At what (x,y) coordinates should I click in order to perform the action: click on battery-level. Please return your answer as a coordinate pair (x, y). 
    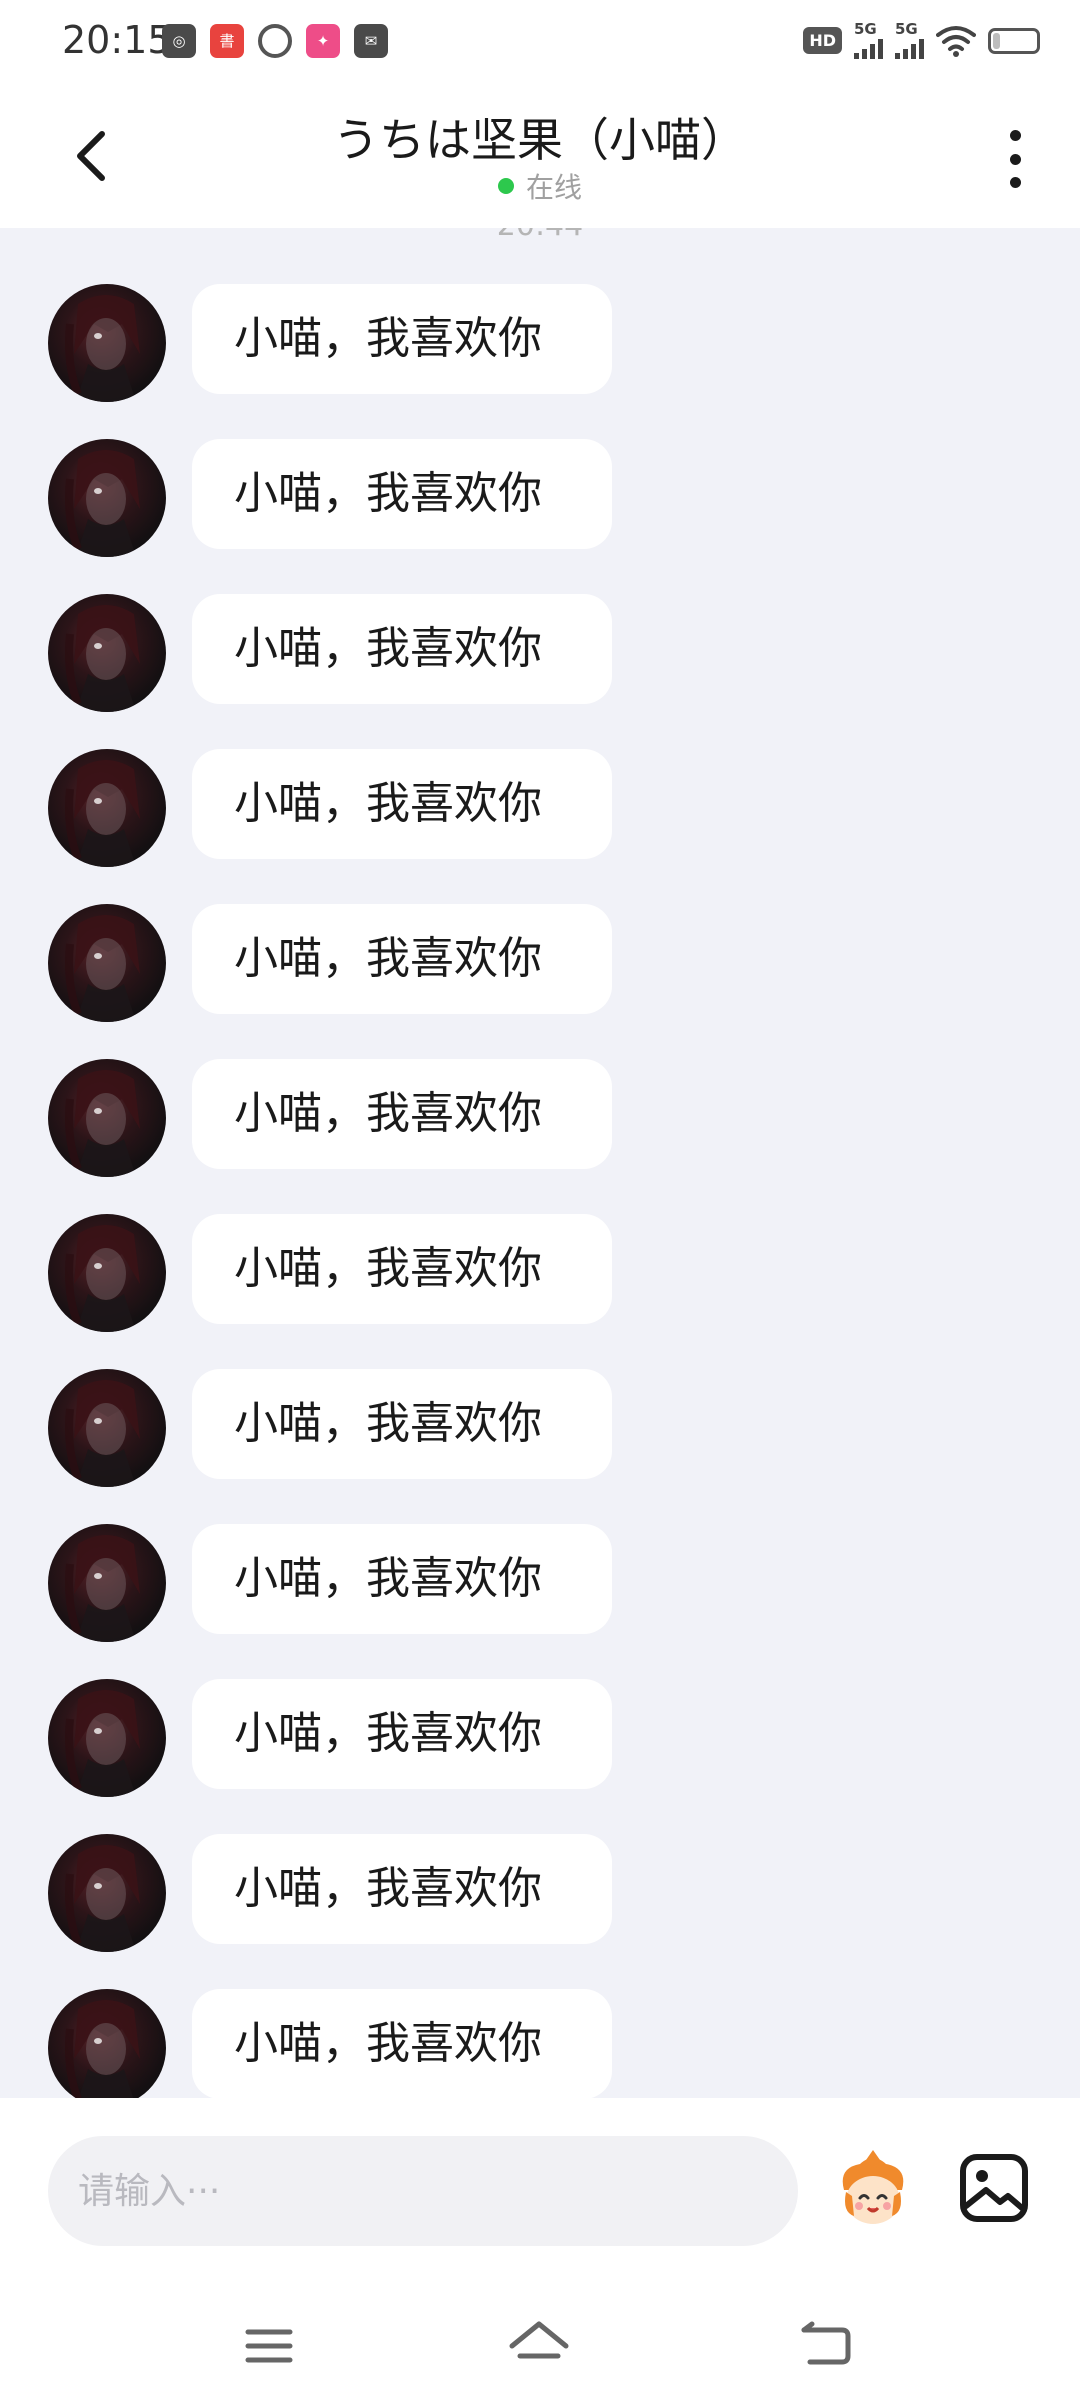
    Looking at the image, I should click on (996, 40).